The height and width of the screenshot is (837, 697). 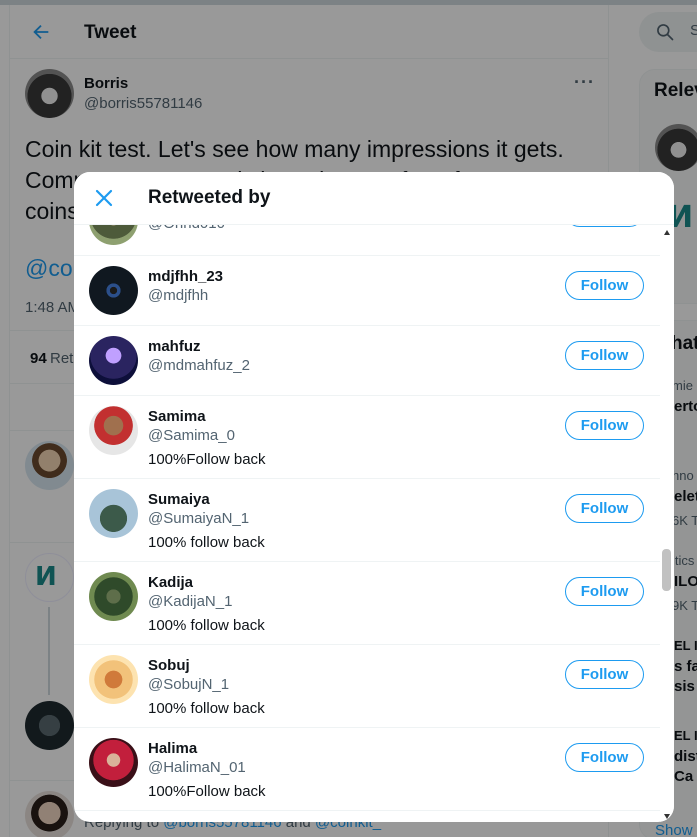 I want to click on user-handle: @HalimaN_01, so click(x=197, y=767).